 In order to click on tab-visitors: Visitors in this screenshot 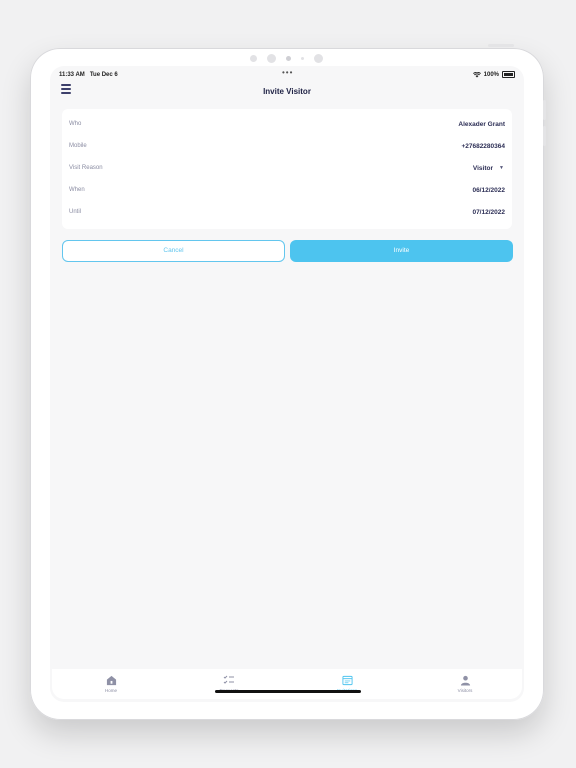, I will do `click(465, 683)`.